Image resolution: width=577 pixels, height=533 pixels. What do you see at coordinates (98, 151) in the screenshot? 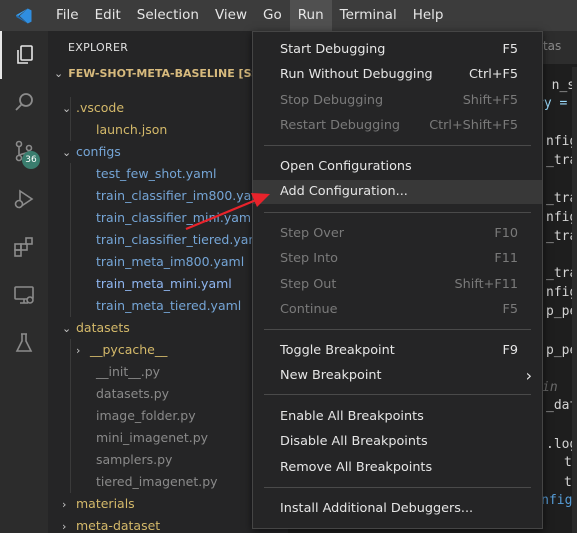
I see `tree-item-label: configs` at bounding box center [98, 151].